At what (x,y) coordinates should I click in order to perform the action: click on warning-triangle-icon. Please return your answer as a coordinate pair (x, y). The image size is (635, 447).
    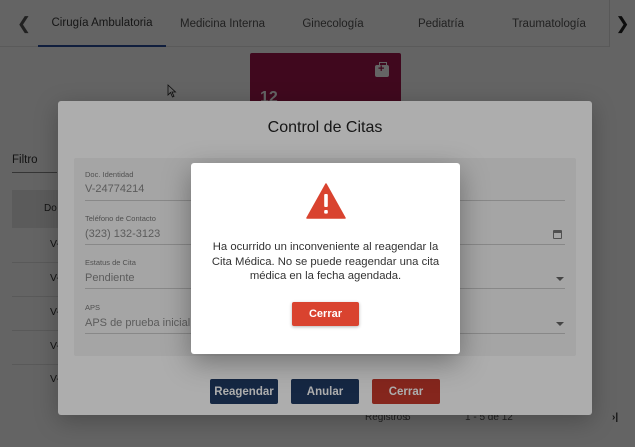
    Looking at the image, I should click on (326, 201).